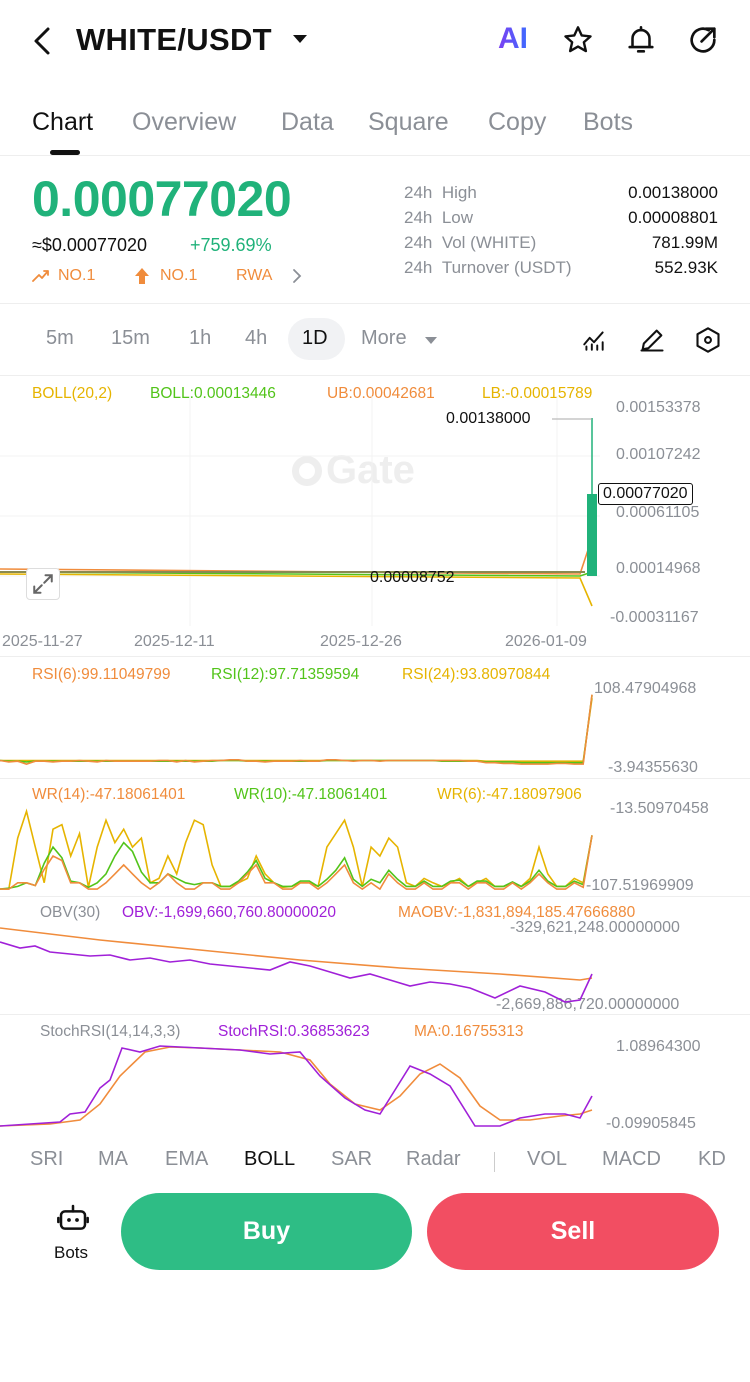 The width and height of the screenshot is (750, 1382). I want to click on divider, so click(375, 303).